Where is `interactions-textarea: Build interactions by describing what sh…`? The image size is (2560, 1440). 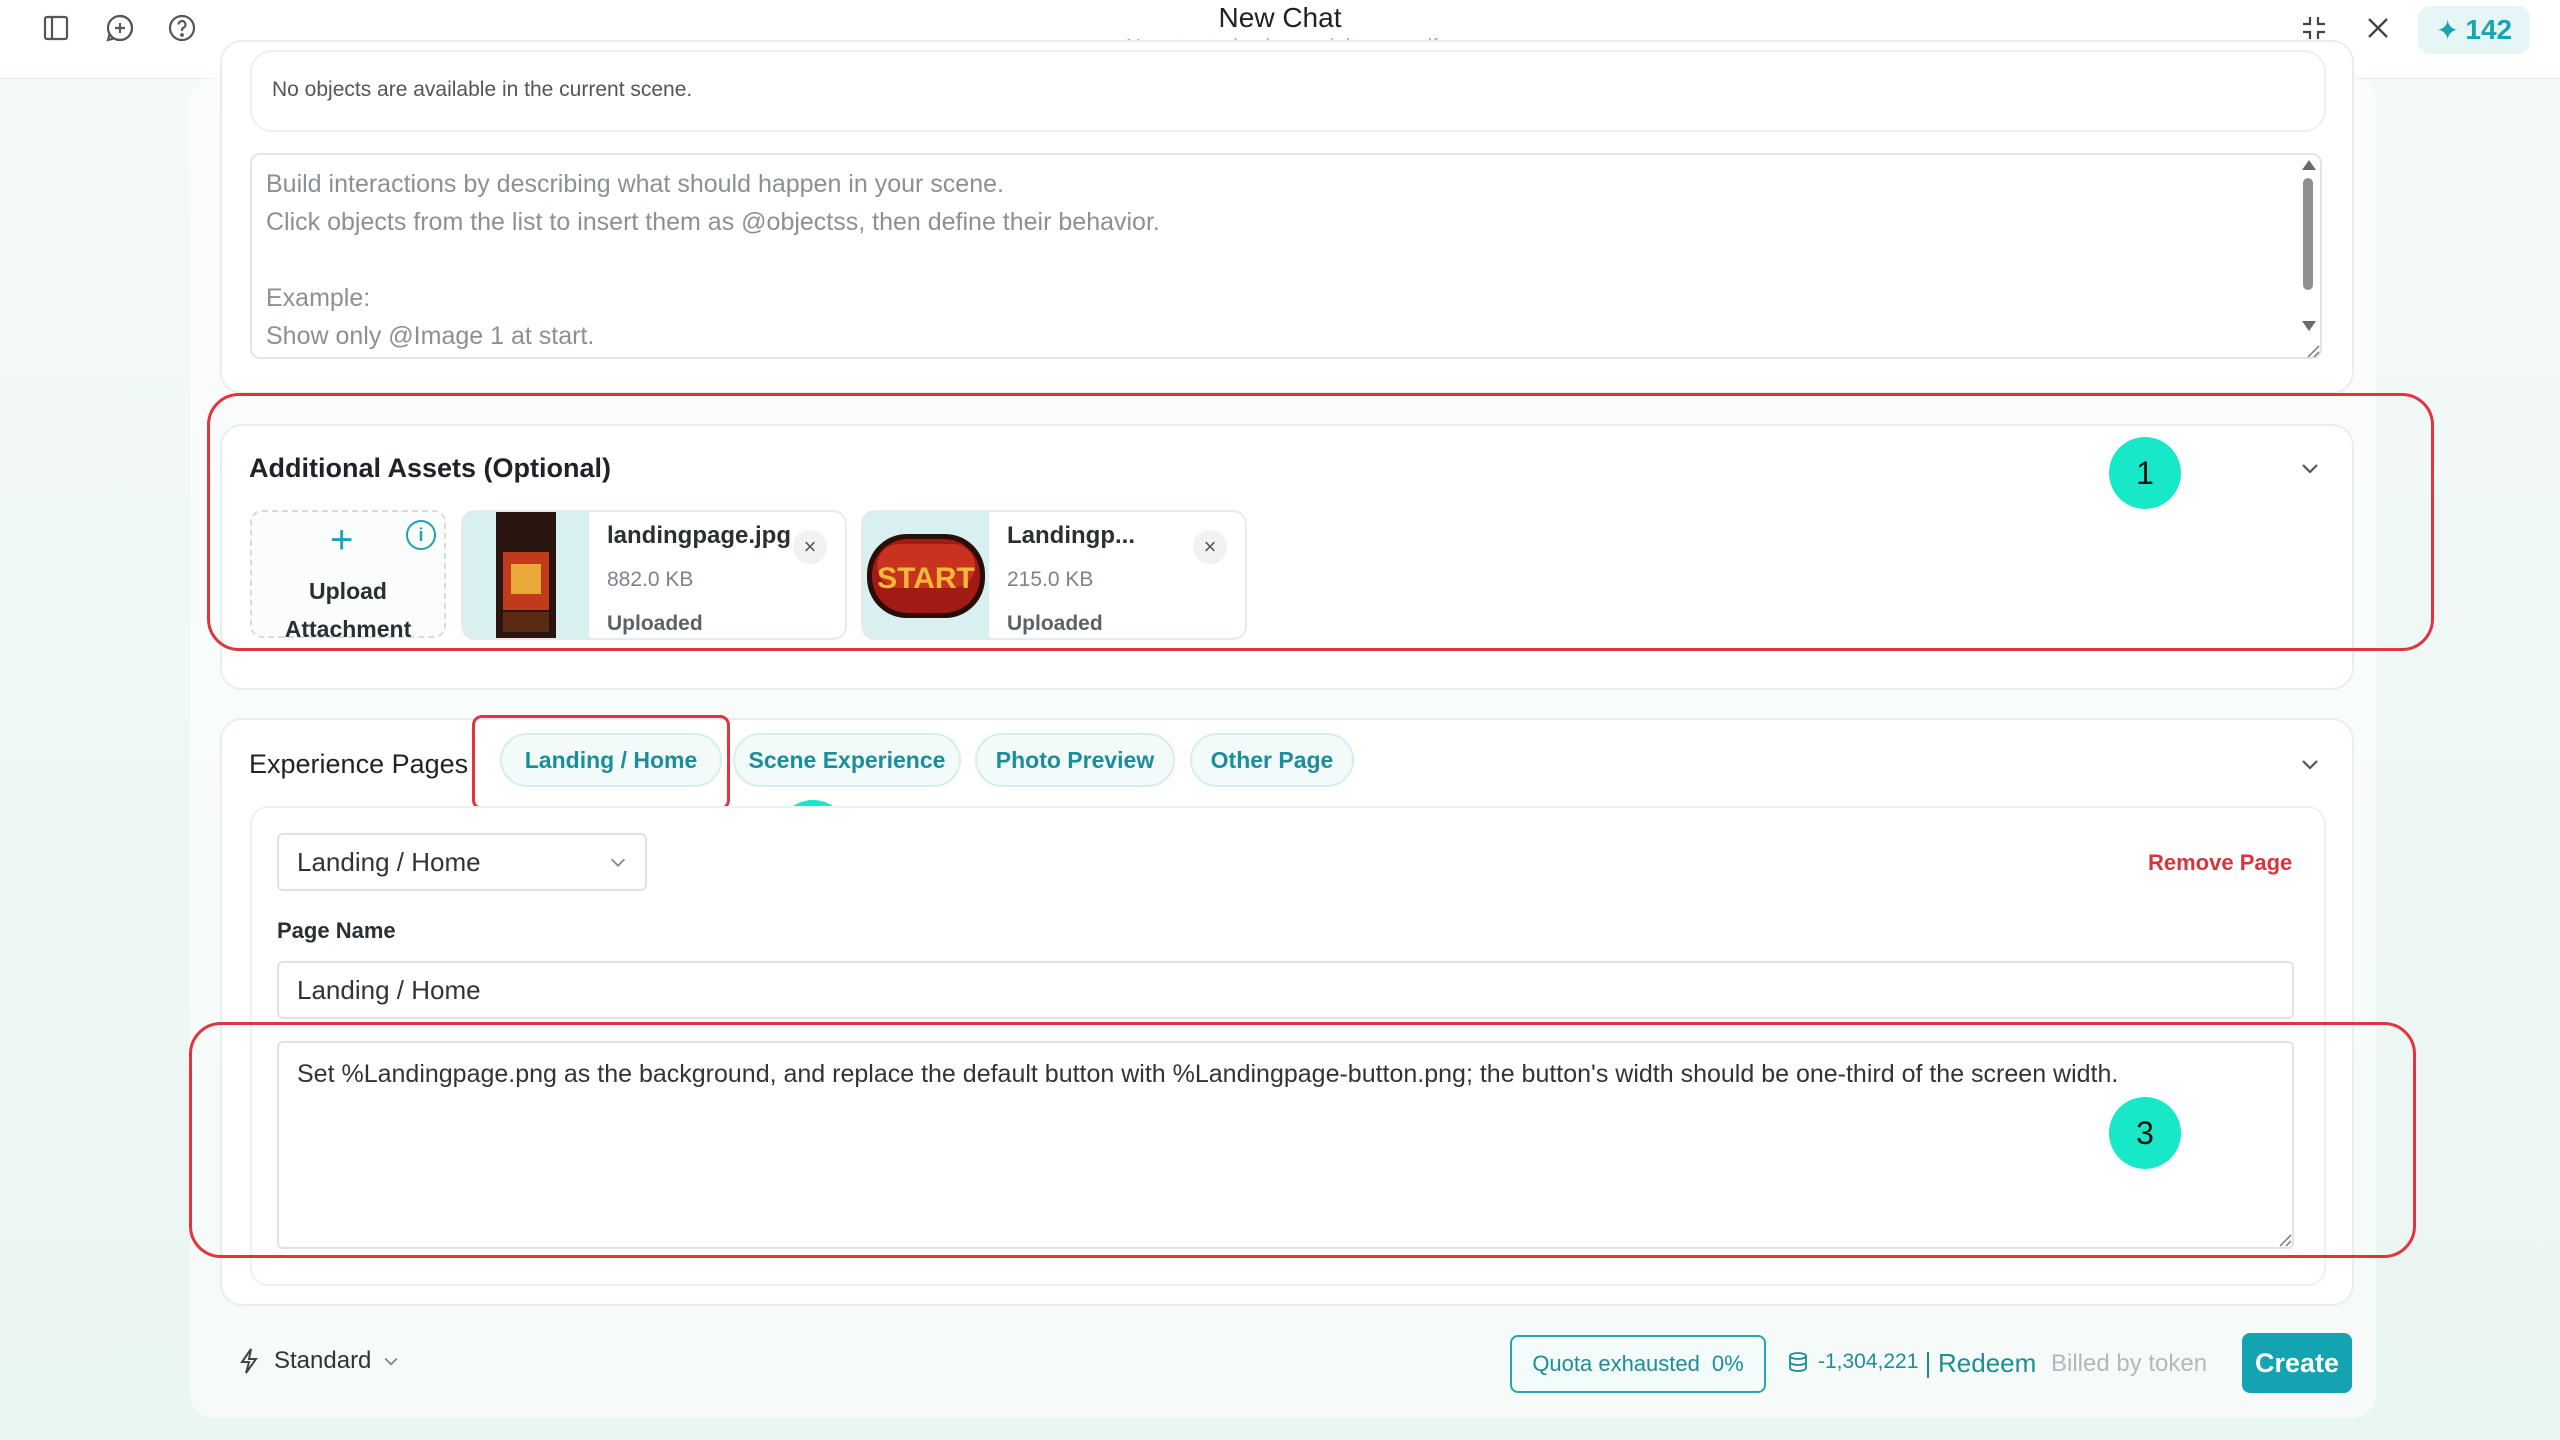 interactions-textarea: Build interactions by describing what sh… is located at coordinates (1286, 256).